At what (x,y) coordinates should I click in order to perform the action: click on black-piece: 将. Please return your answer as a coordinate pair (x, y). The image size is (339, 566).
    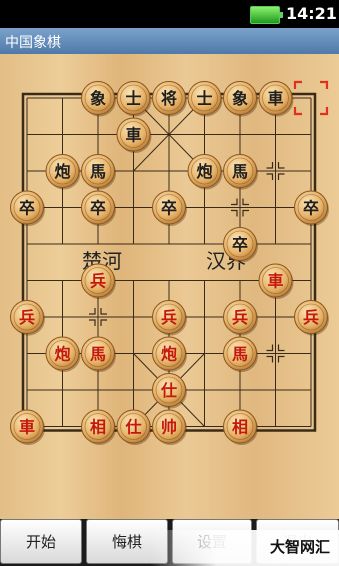
    Looking at the image, I should click on (170, 99).